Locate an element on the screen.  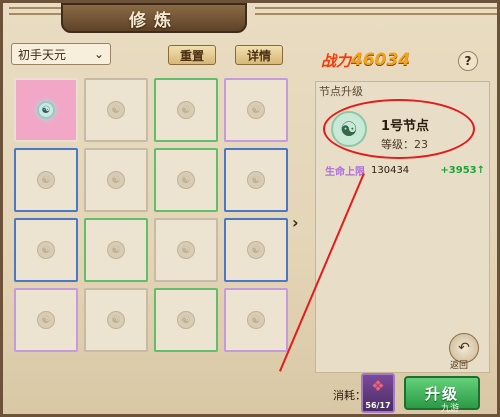
section-title: 节点升级 is located at coordinates (341, 91).